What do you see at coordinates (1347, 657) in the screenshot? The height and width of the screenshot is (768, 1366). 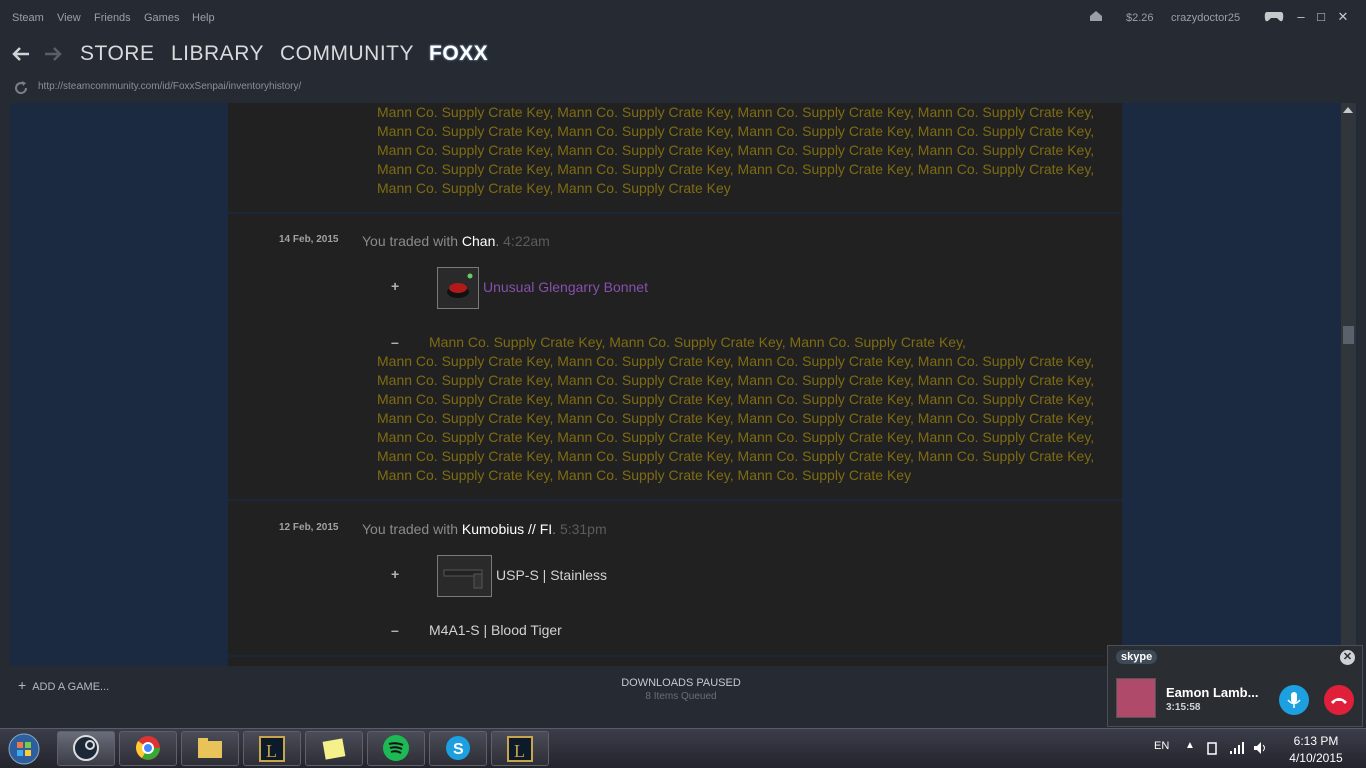 I see `close-icon: ✕` at bounding box center [1347, 657].